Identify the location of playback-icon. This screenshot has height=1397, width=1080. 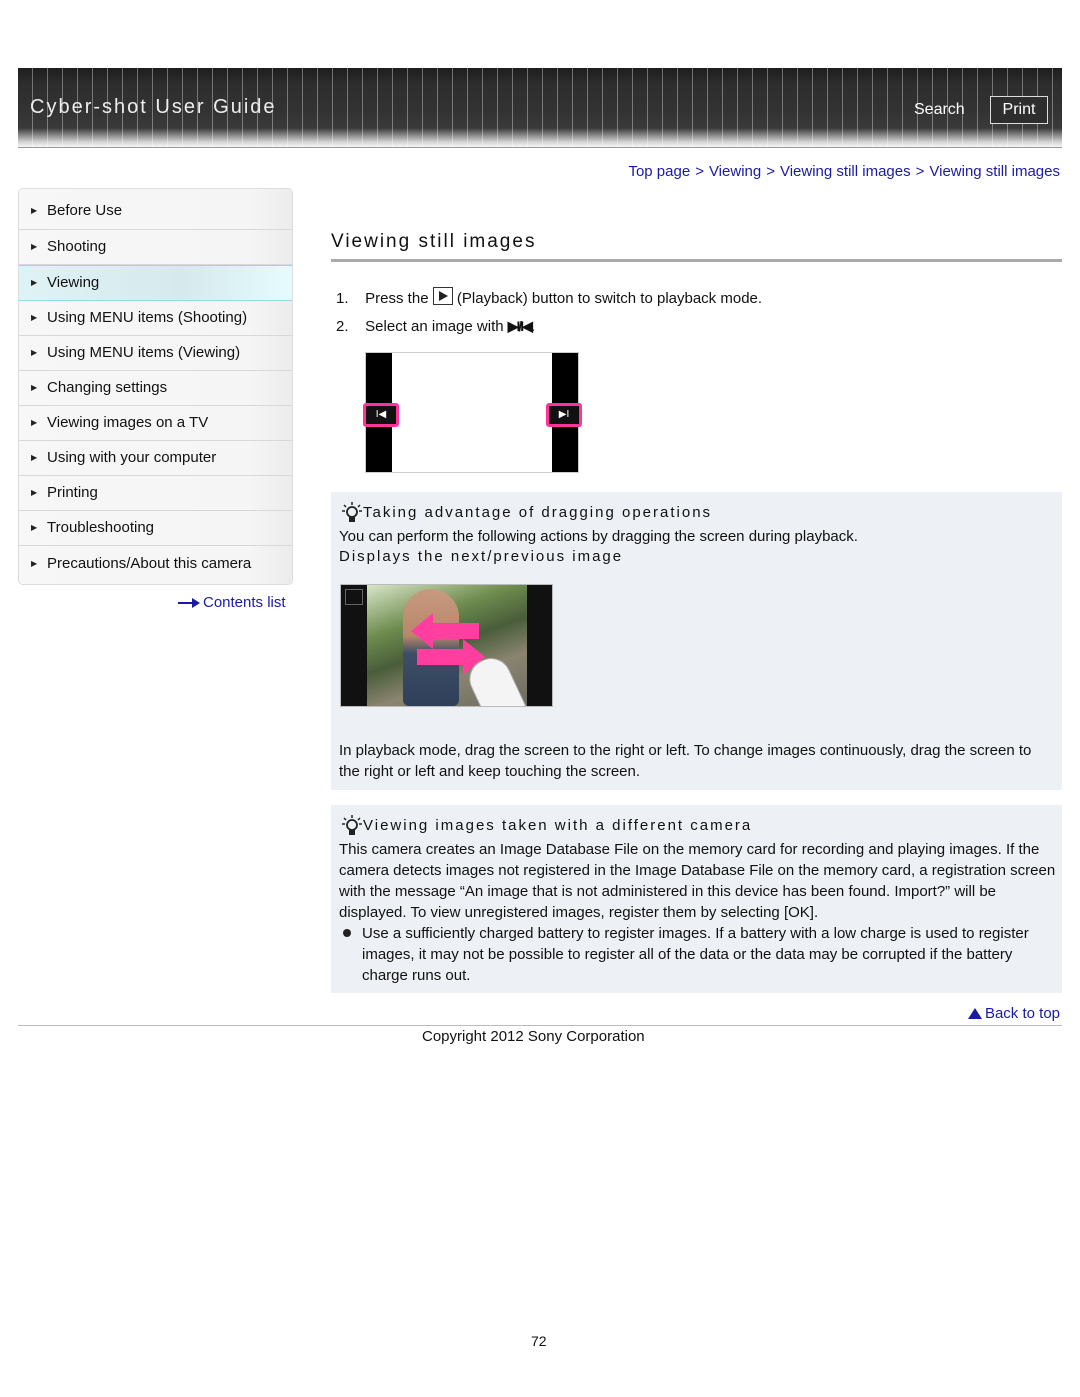
(442, 296).